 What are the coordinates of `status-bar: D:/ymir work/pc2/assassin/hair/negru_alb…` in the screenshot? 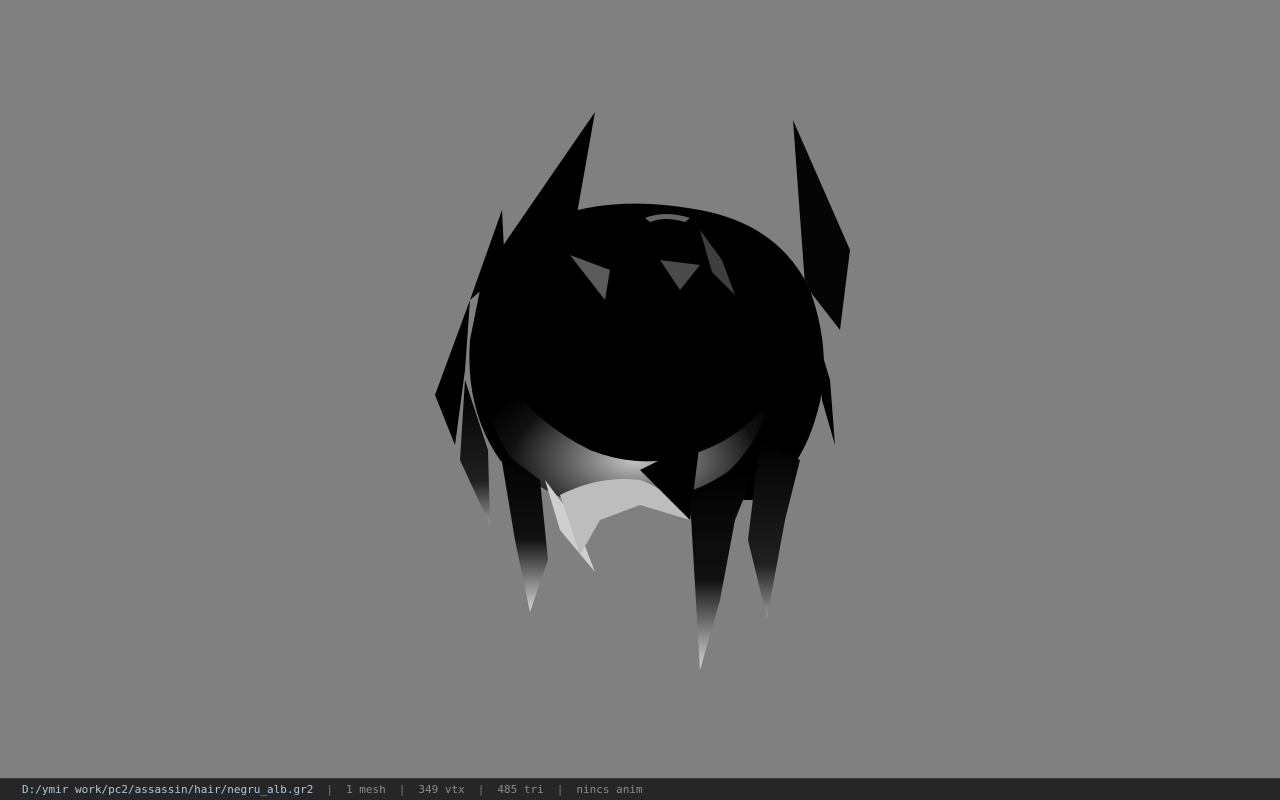 It's located at (640, 789).